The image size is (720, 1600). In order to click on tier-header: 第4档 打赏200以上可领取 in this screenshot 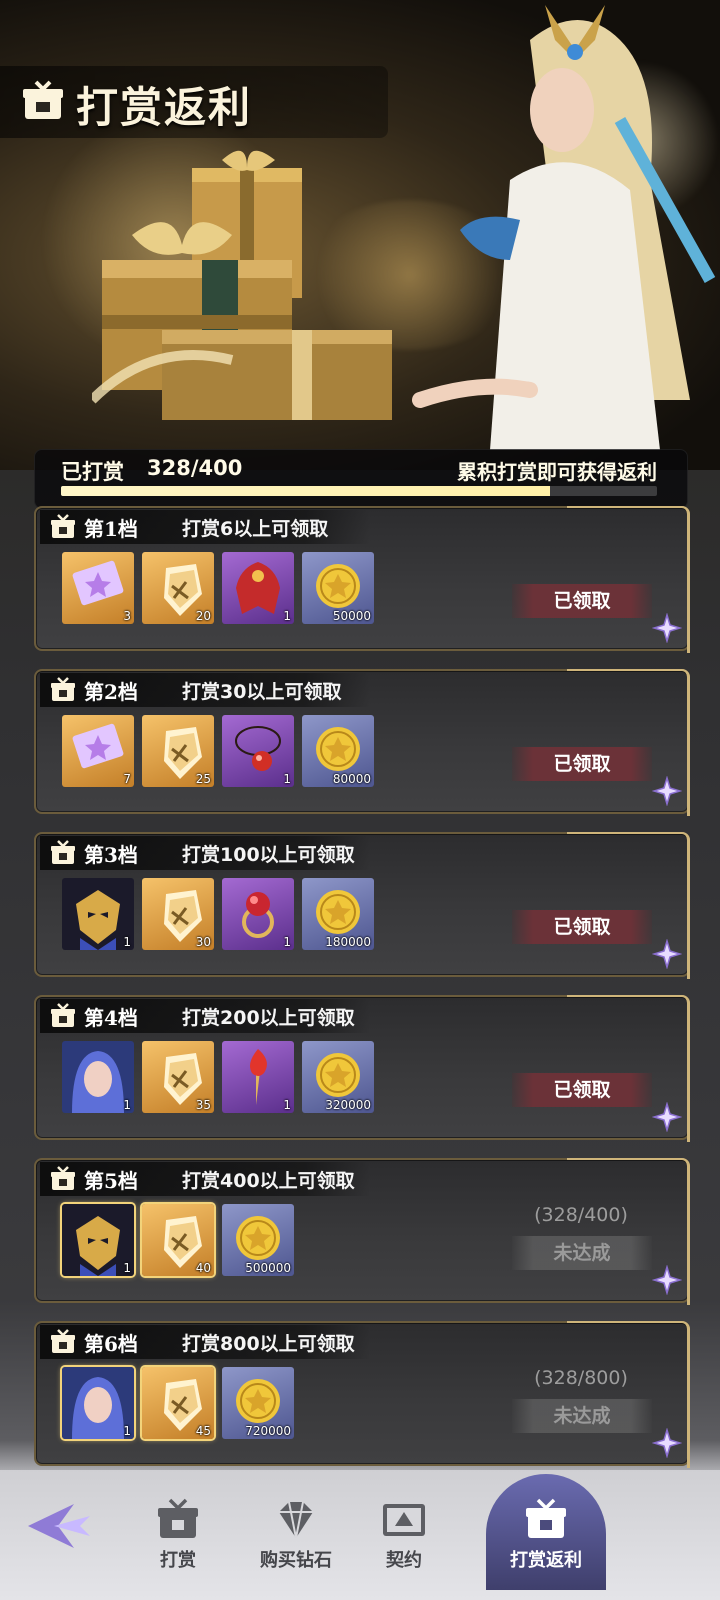, I will do `click(205, 1016)`.